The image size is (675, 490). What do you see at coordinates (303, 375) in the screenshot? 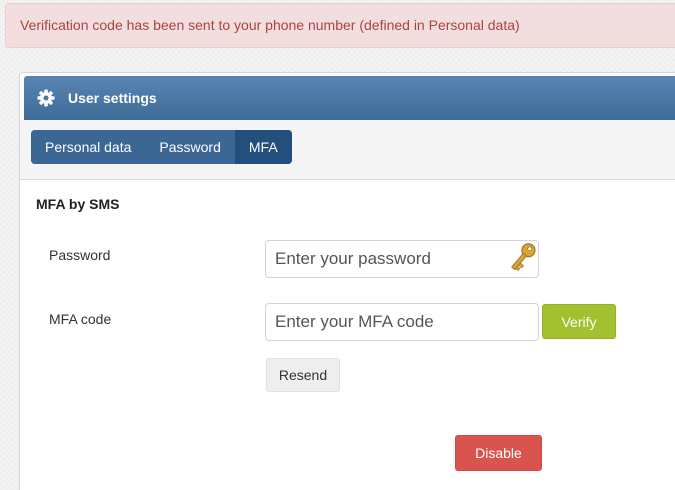
I see `resend-button: Resend` at bounding box center [303, 375].